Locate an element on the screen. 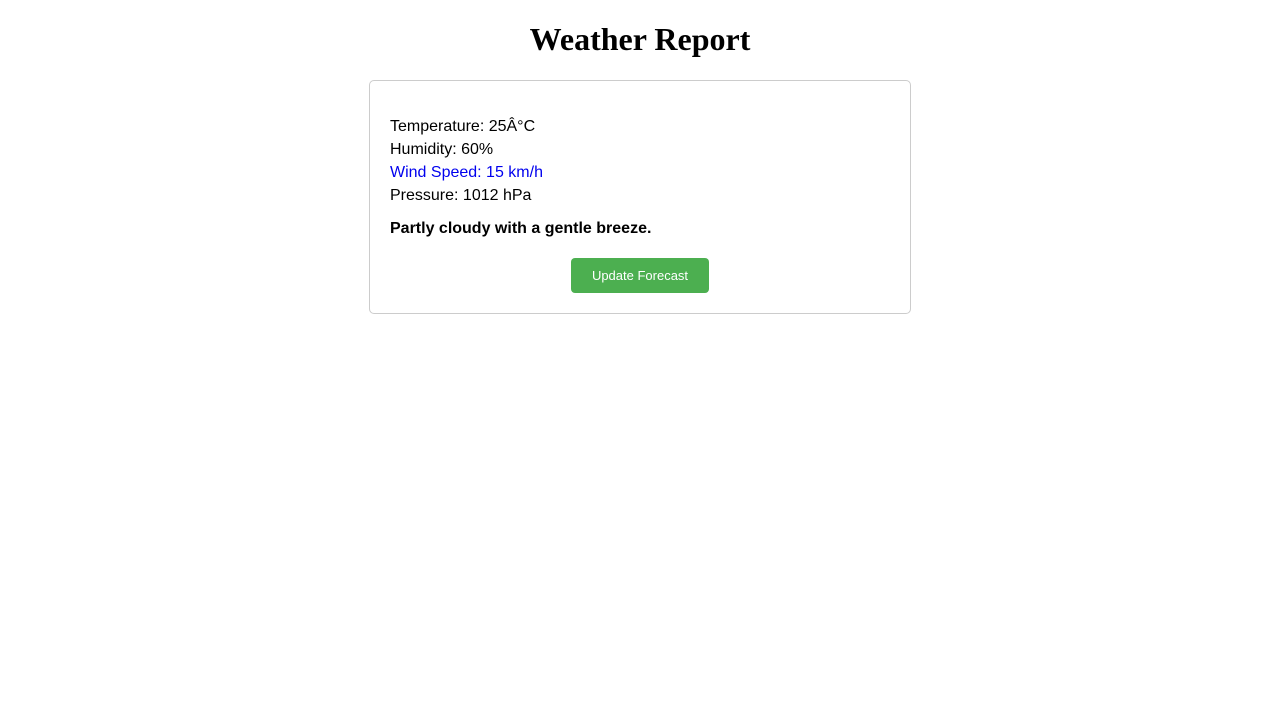  temperature-reading: Temperature: 25Â°C is located at coordinates (463, 126).